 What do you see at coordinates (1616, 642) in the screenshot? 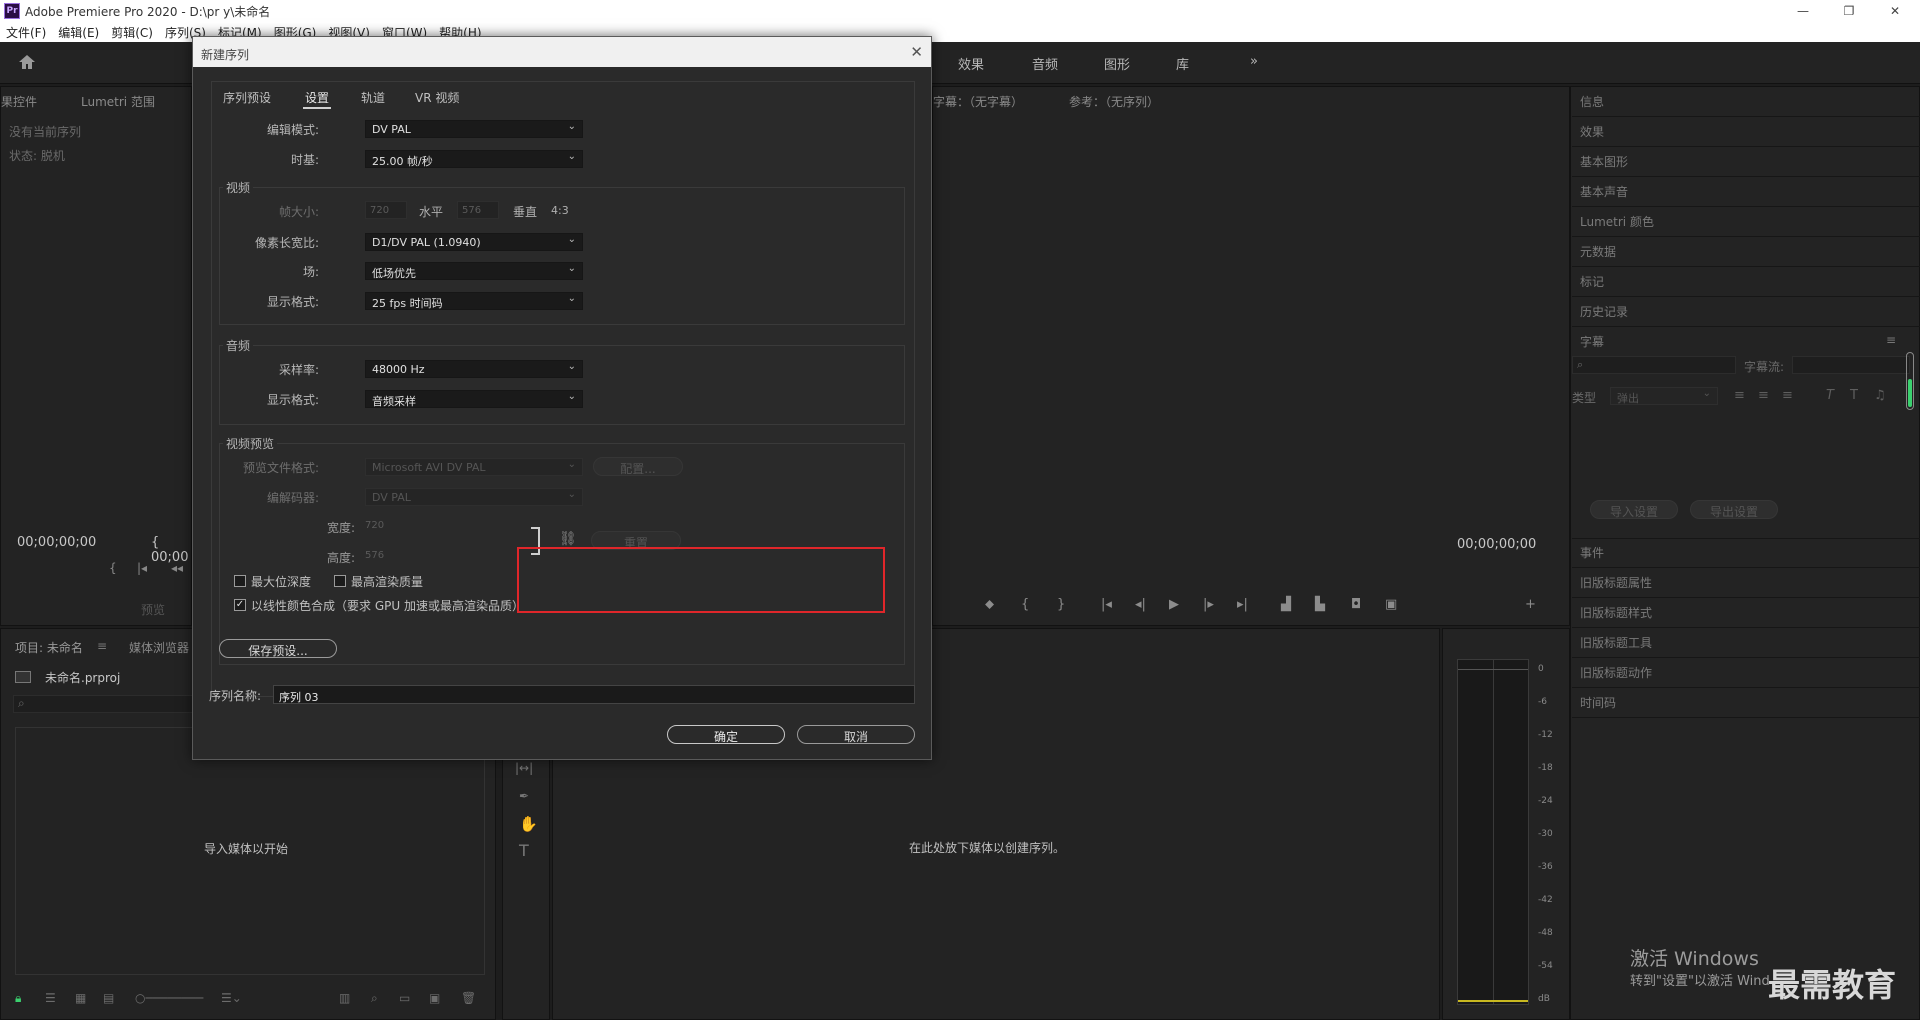
I see `panel-legacy-title-tools: 旧版标题工具` at bounding box center [1616, 642].